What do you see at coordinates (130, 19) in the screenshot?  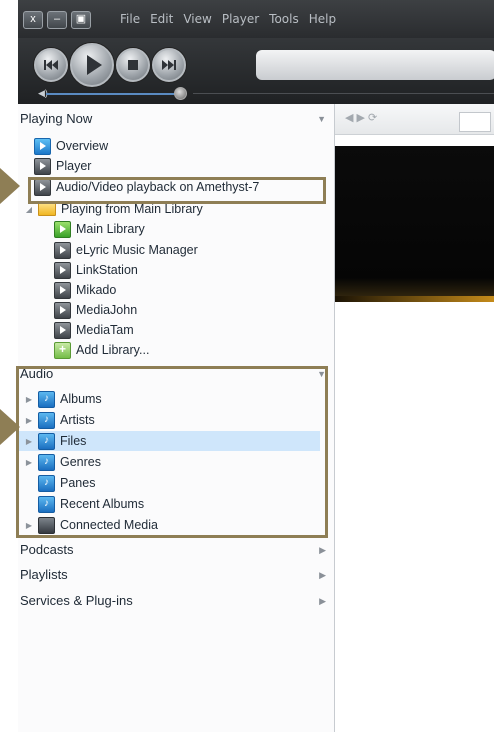 I see `menu-file: File` at bounding box center [130, 19].